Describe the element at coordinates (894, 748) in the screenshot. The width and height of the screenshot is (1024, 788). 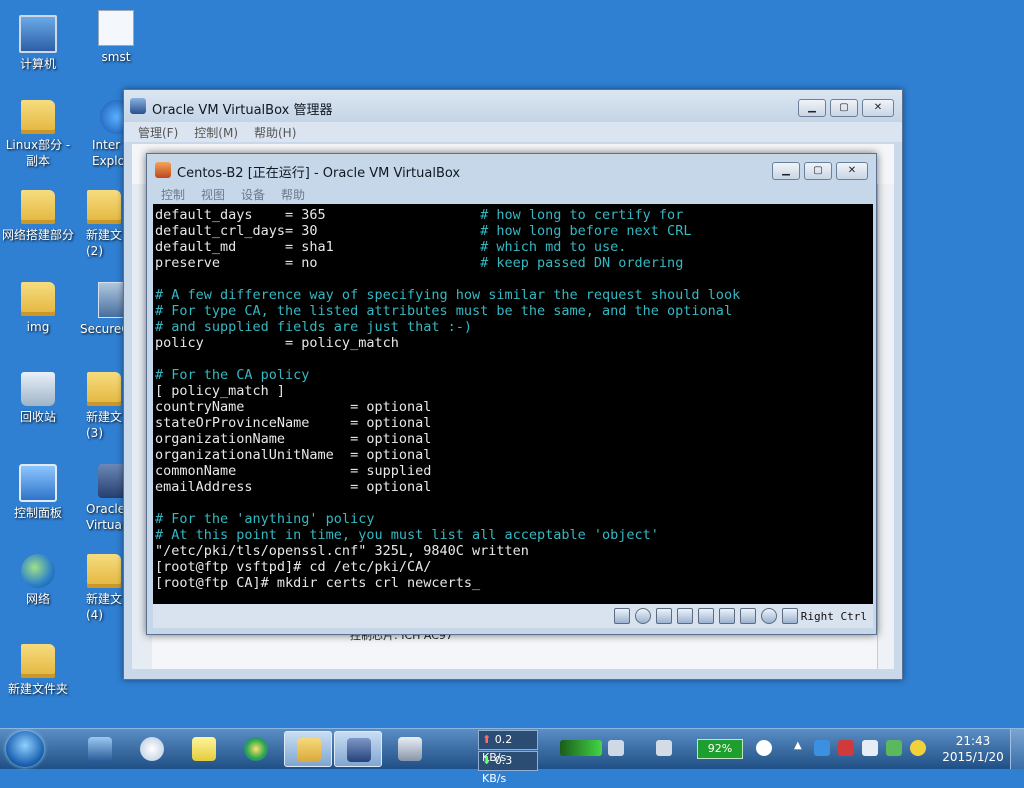
I see `security-shield-icon` at that location.